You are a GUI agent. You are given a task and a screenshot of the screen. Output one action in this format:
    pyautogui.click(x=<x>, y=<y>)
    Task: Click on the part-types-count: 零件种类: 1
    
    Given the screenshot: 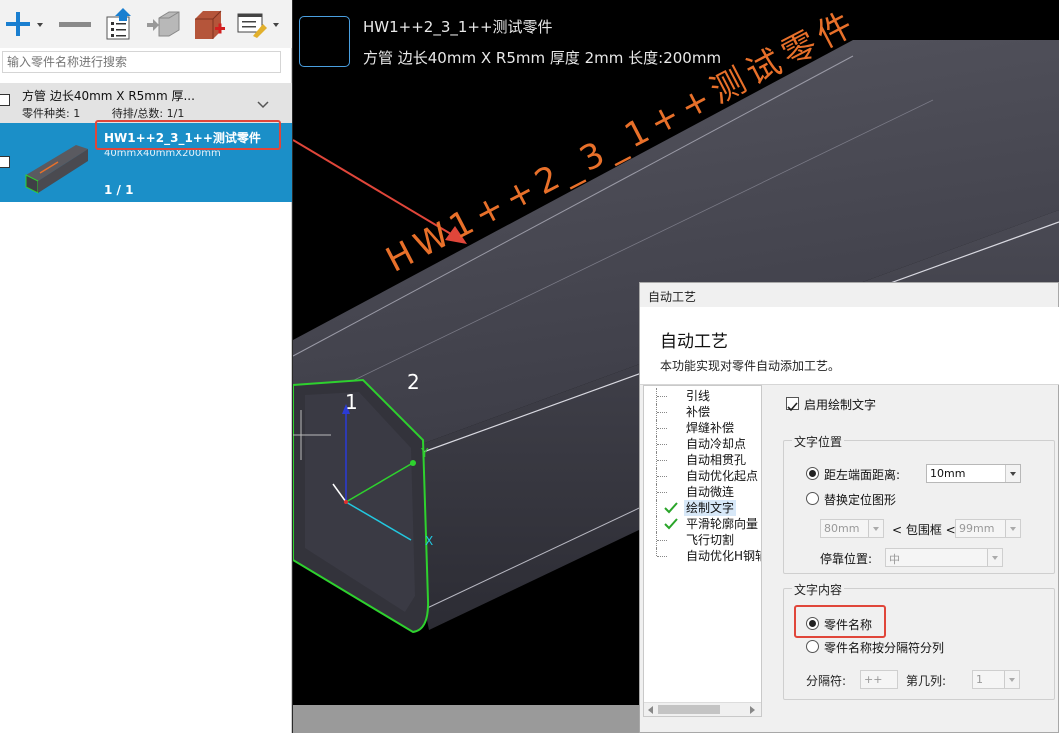 What is the action you would take?
    pyautogui.click(x=51, y=113)
    